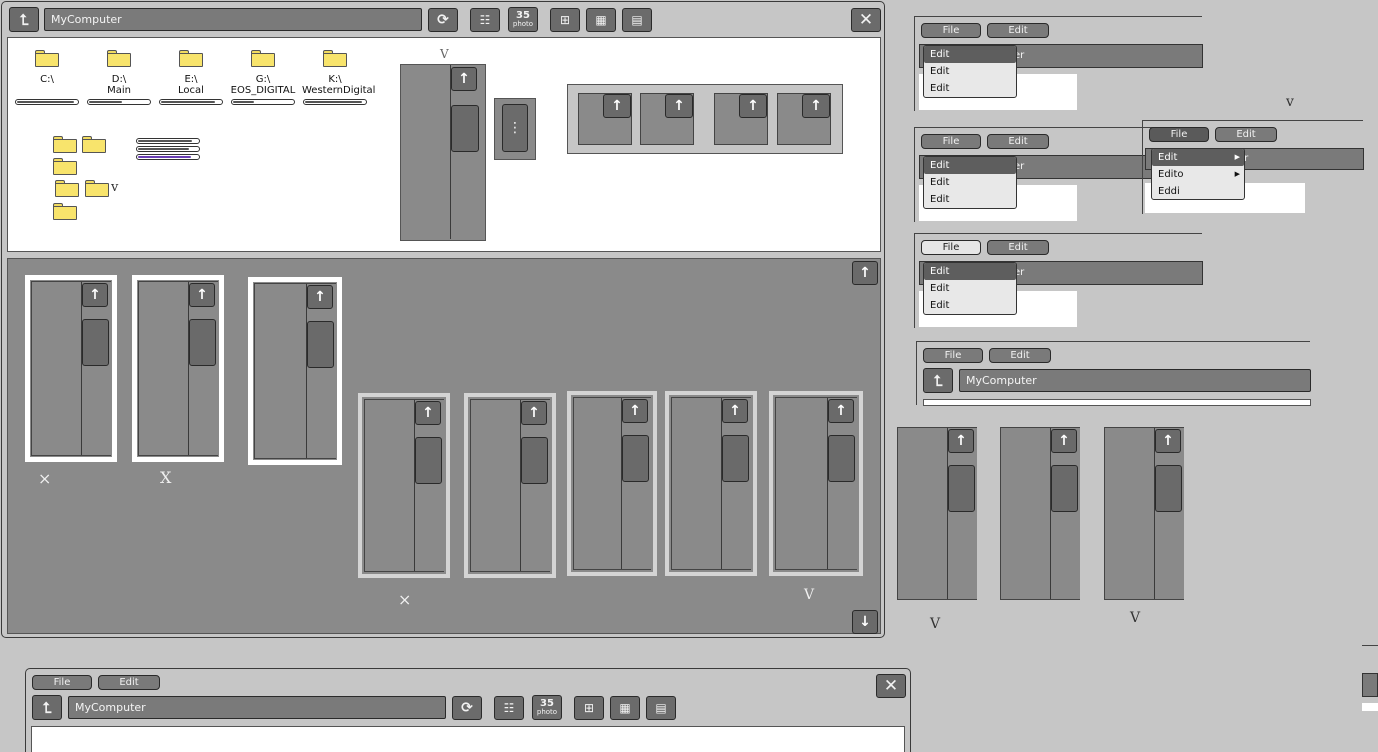 The image size is (1378, 752). What do you see at coordinates (1198, 157) in the screenshot?
I see `menu-item: Edit ▶` at bounding box center [1198, 157].